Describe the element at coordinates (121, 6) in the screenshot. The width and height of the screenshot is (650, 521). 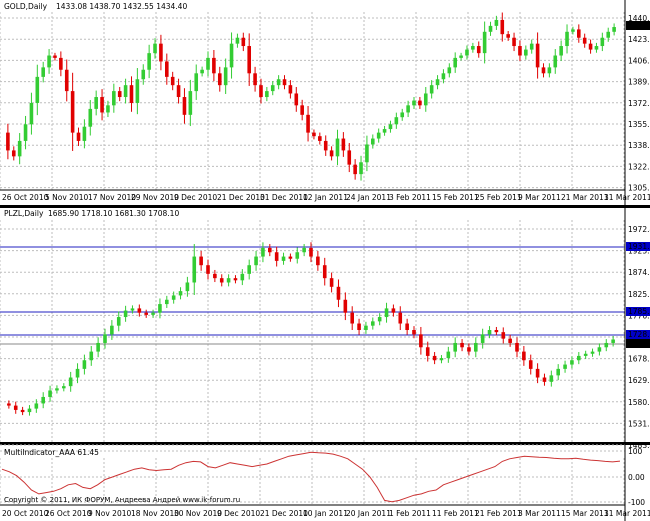
I see `gold-ohlc: 1433.08 1438.70 1432.55 1434.40` at that location.